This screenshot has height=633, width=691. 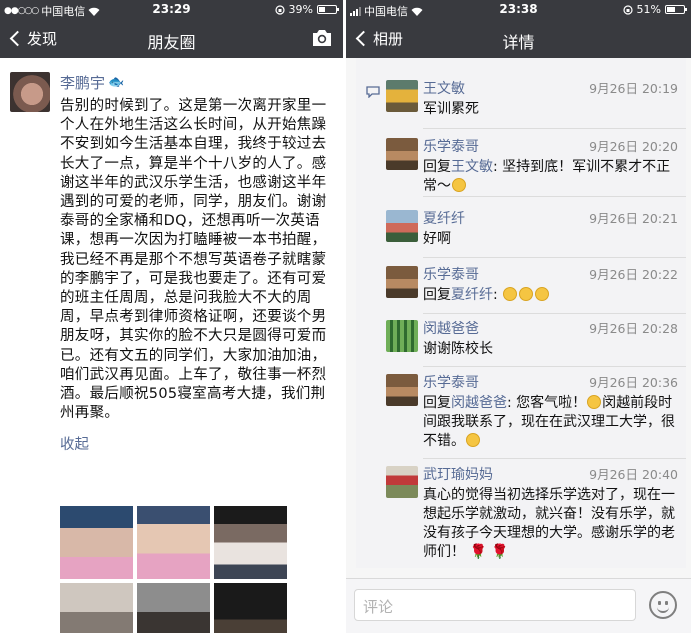 What do you see at coordinates (633, 218) in the screenshot?
I see `comment-time: 9月26日 20:21` at bounding box center [633, 218].